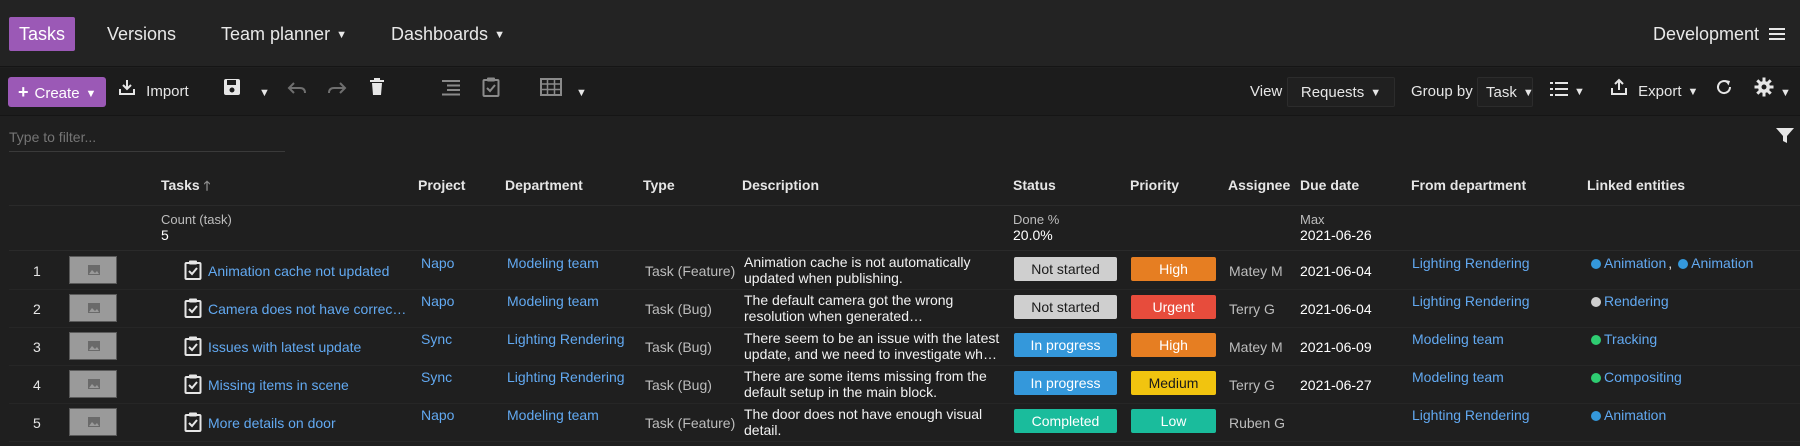 The height and width of the screenshot is (446, 1800). I want to click on project-name: Development, so click(1706, 34).